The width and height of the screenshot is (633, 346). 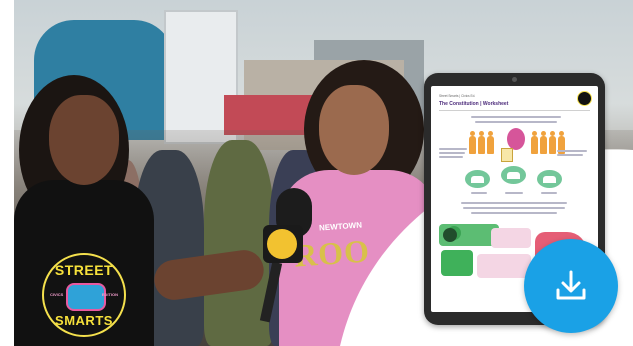 I want to click on divider, so click(x=514, y=110).